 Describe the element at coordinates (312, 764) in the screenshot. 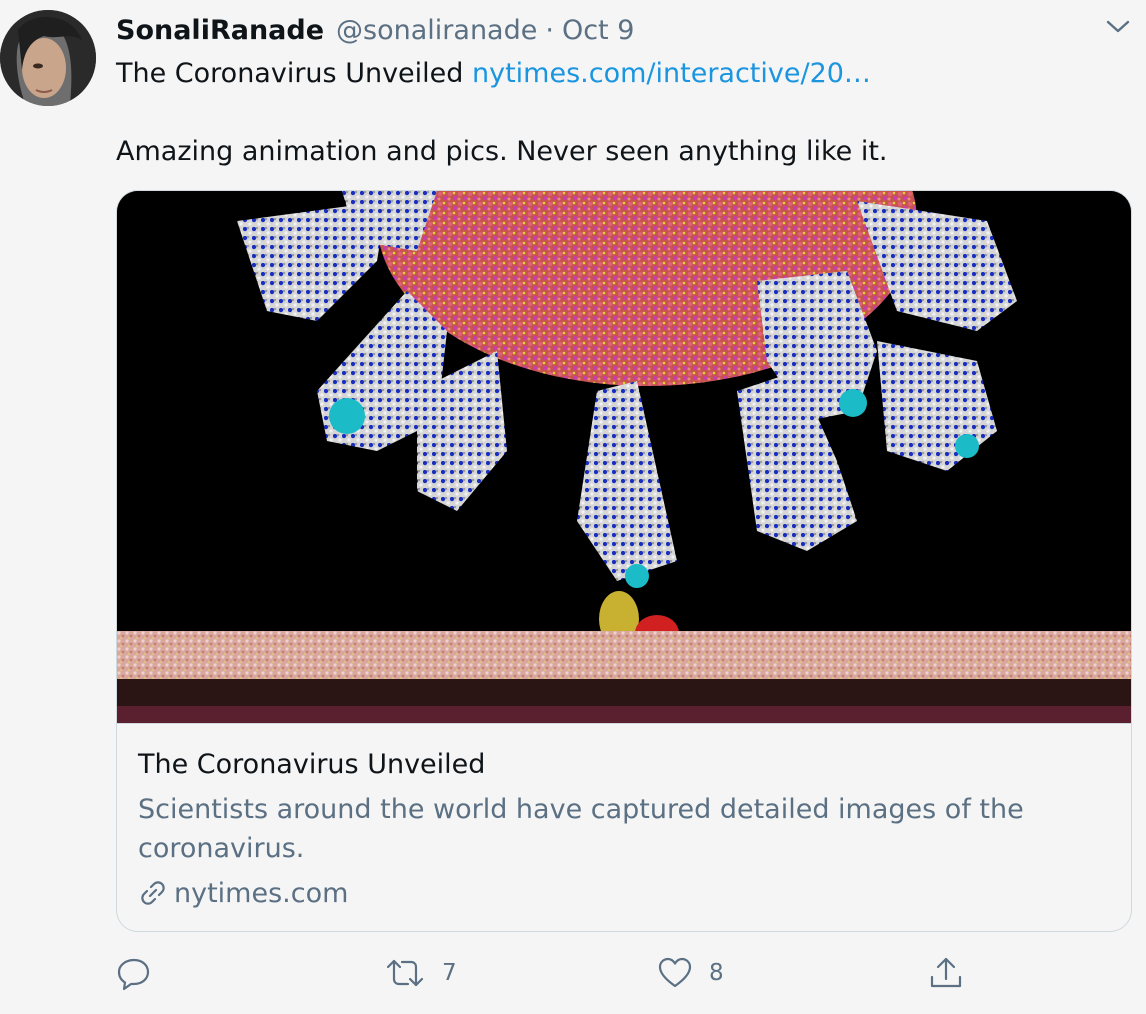

I see `card-title: The Coronavirus Unveiled` at that location.